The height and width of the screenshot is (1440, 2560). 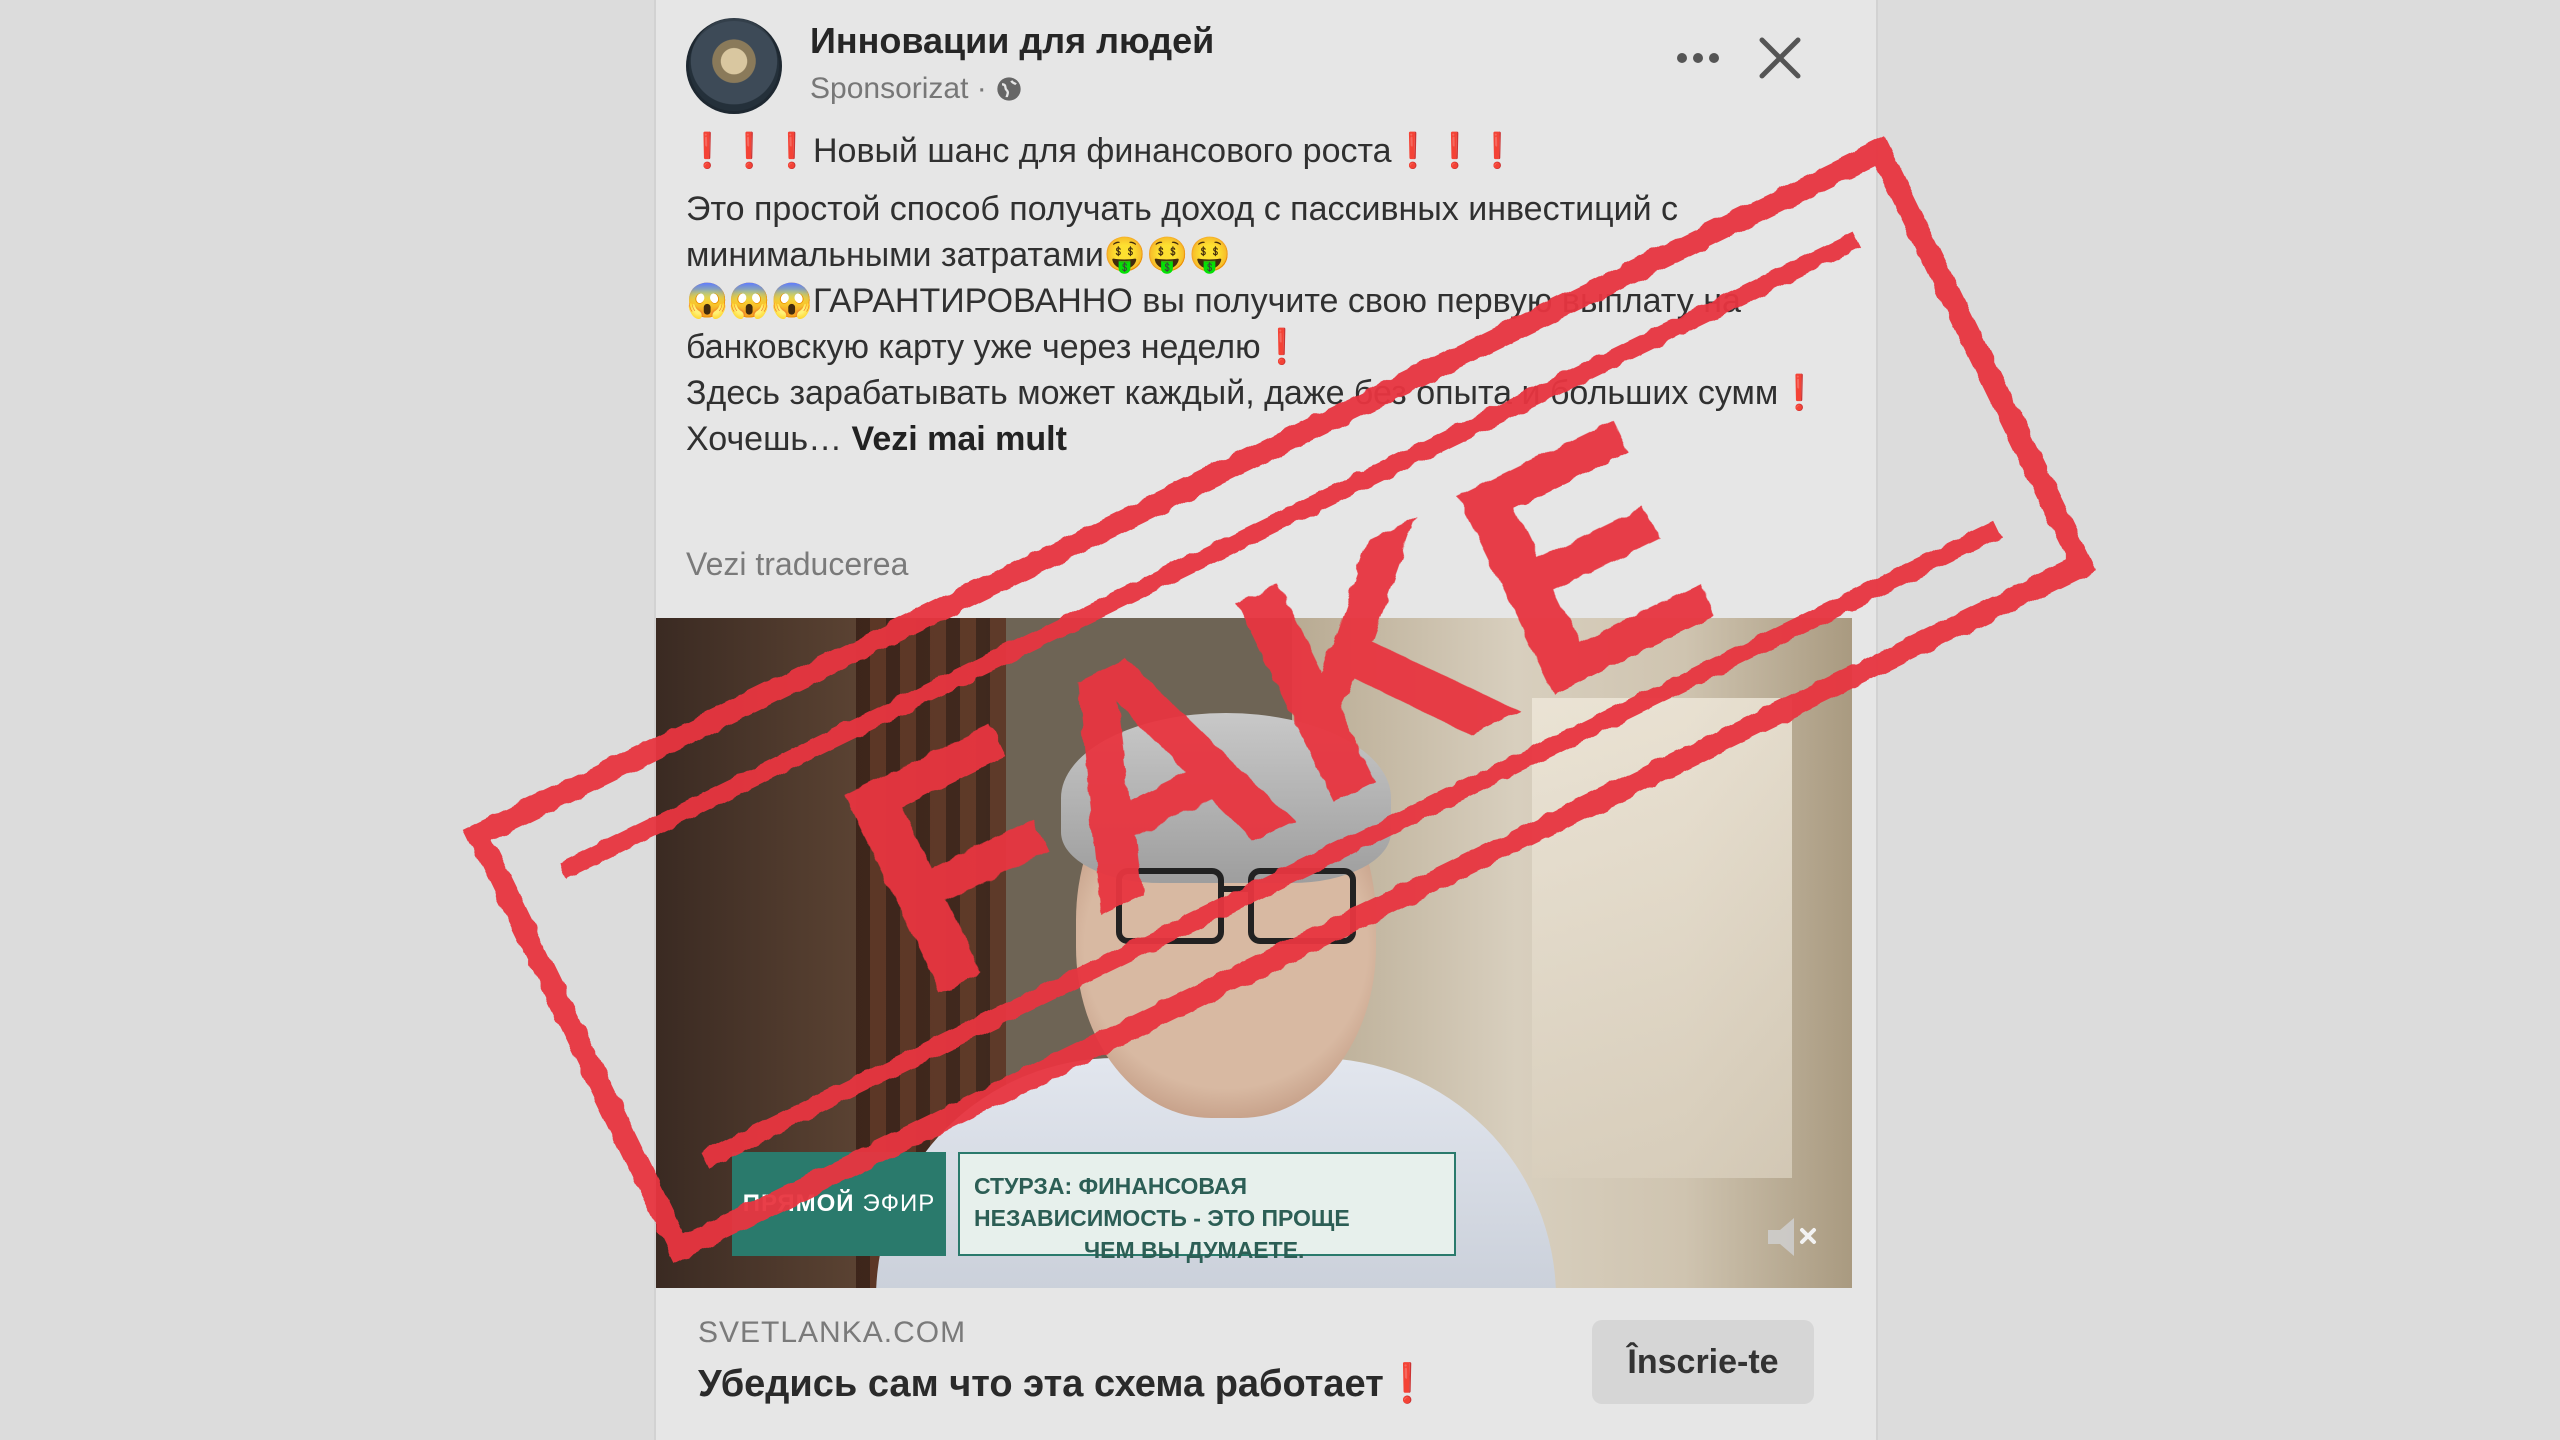 I want to click on see-more-link: Vezi mai mult, so click(x=959, y=439).